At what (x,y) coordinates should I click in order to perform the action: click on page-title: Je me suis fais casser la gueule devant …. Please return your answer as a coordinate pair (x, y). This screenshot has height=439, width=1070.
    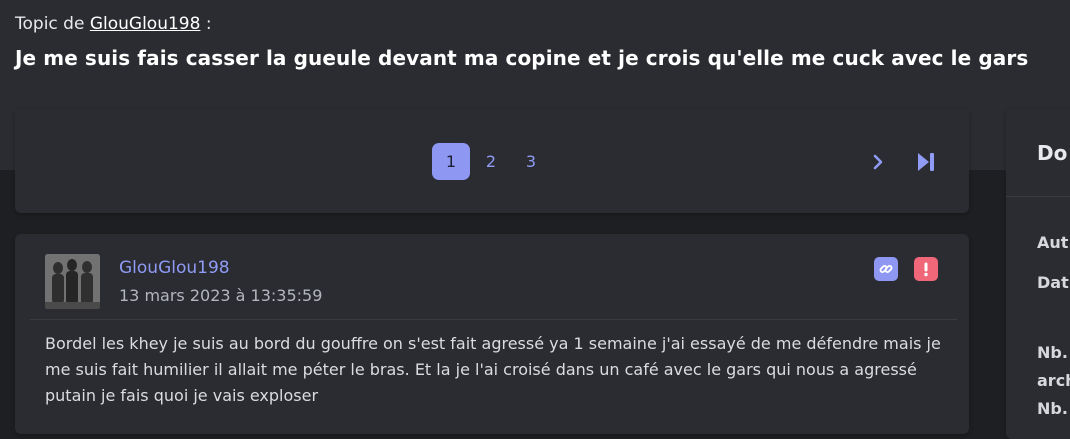
    Looking at the image, I should click on (522, 58).